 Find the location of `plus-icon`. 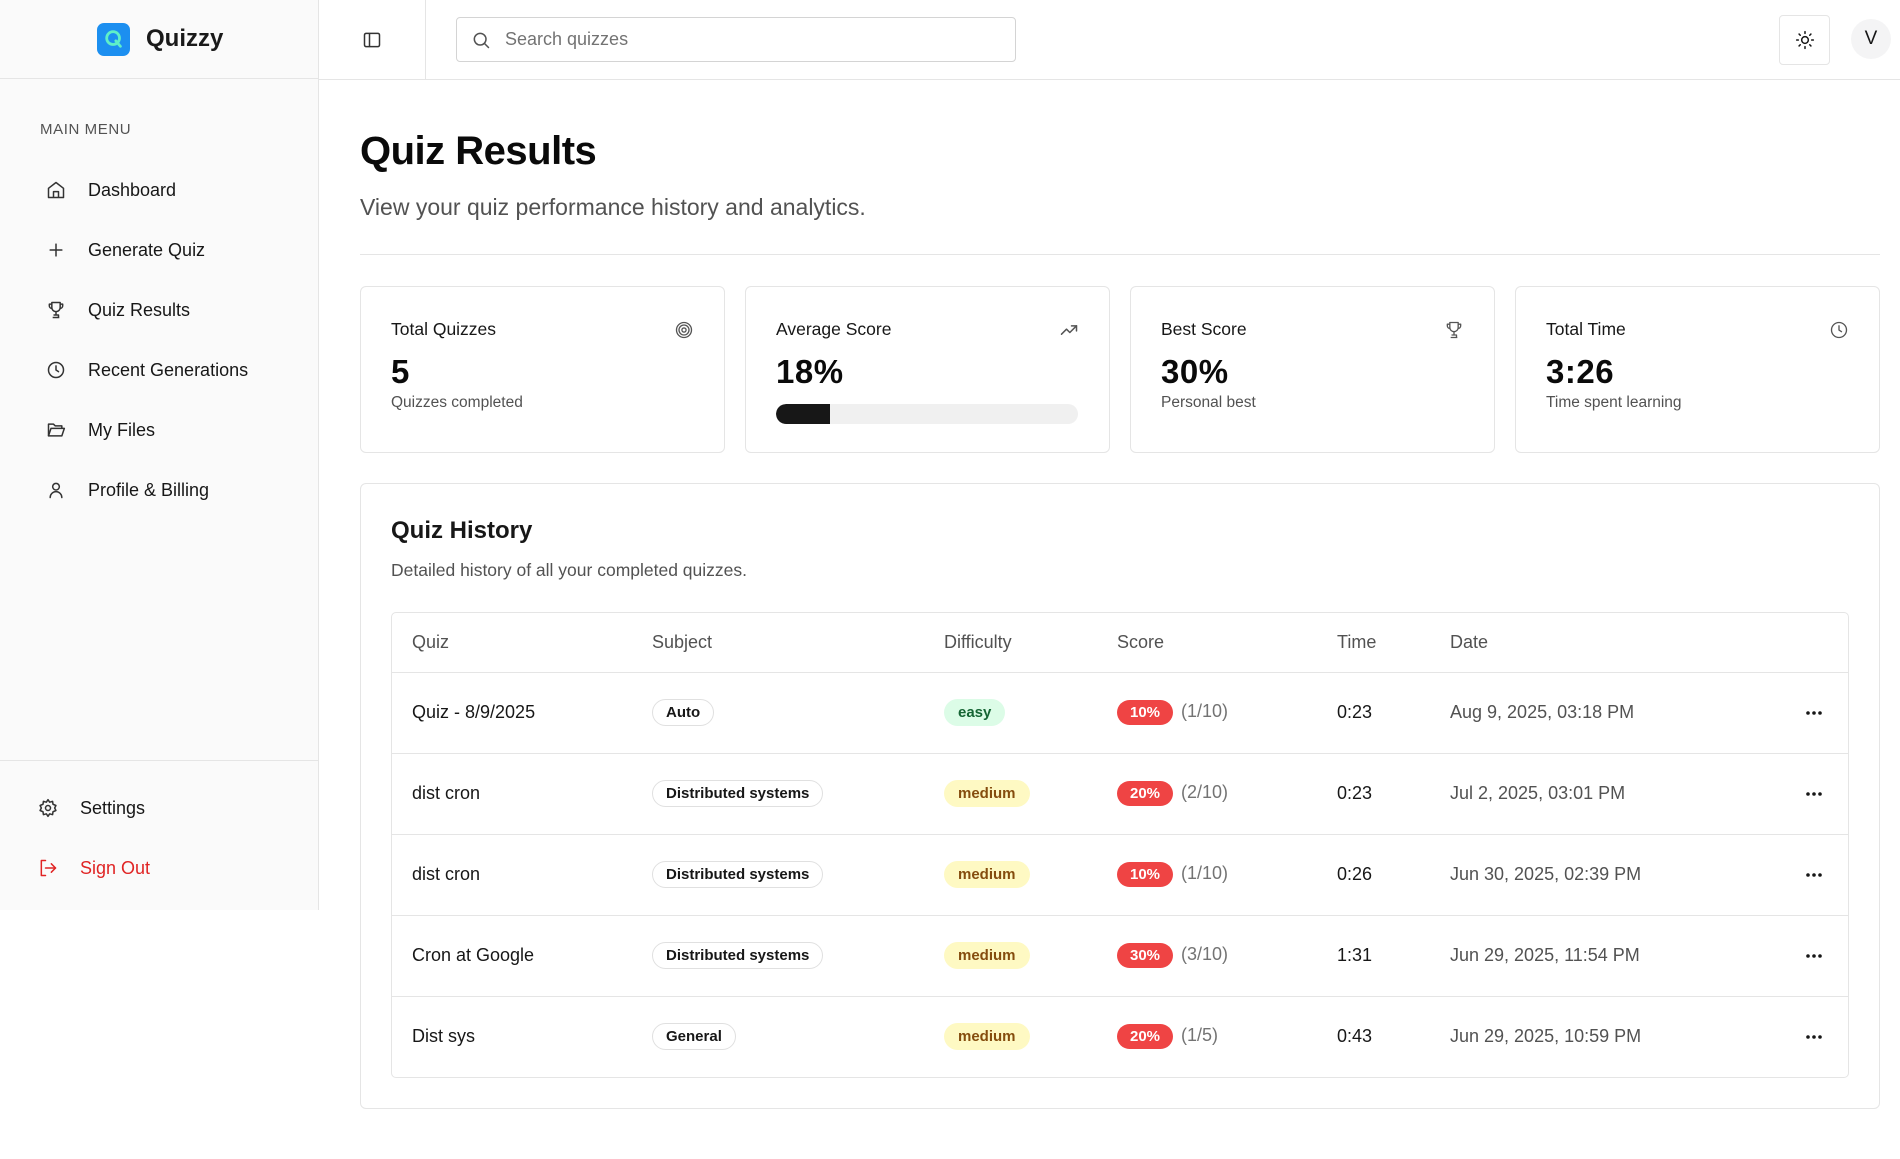

plus-icon is located at coordinates (56, 250).